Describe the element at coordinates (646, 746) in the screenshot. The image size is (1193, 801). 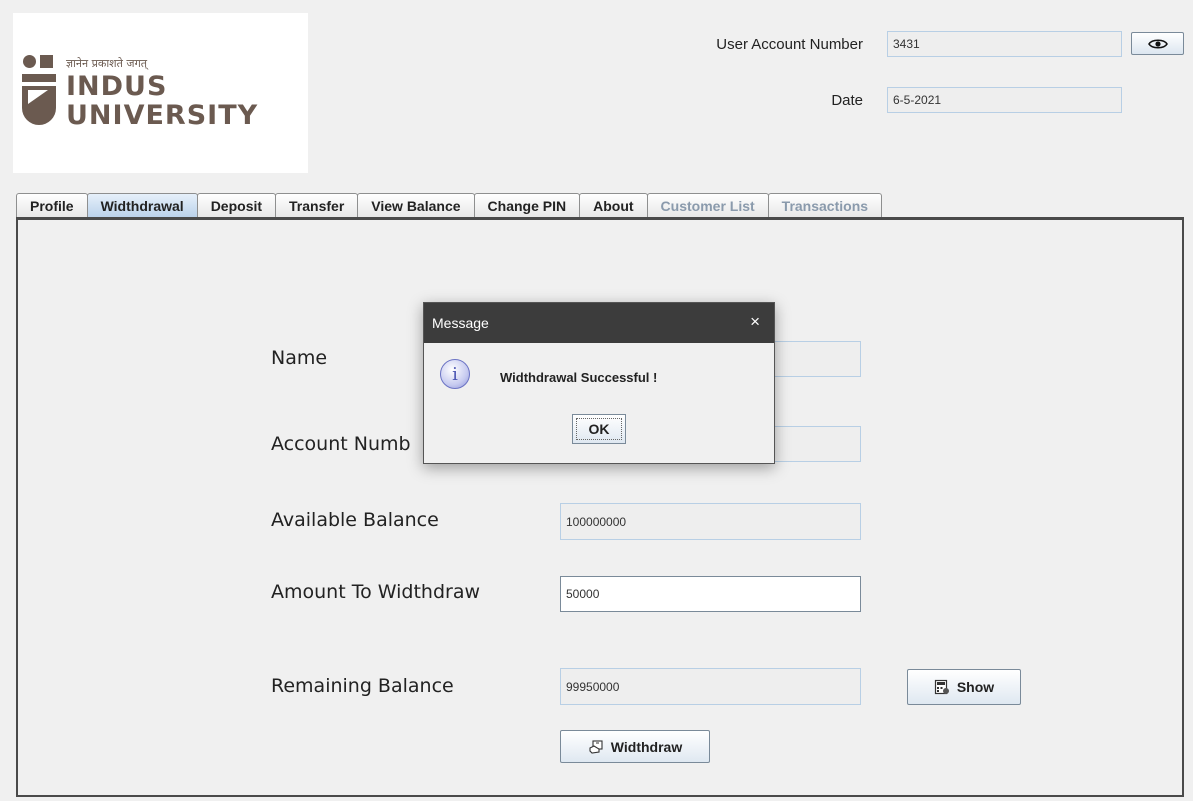
I see `widthdraw-button-label: Widthdraw` at that location.